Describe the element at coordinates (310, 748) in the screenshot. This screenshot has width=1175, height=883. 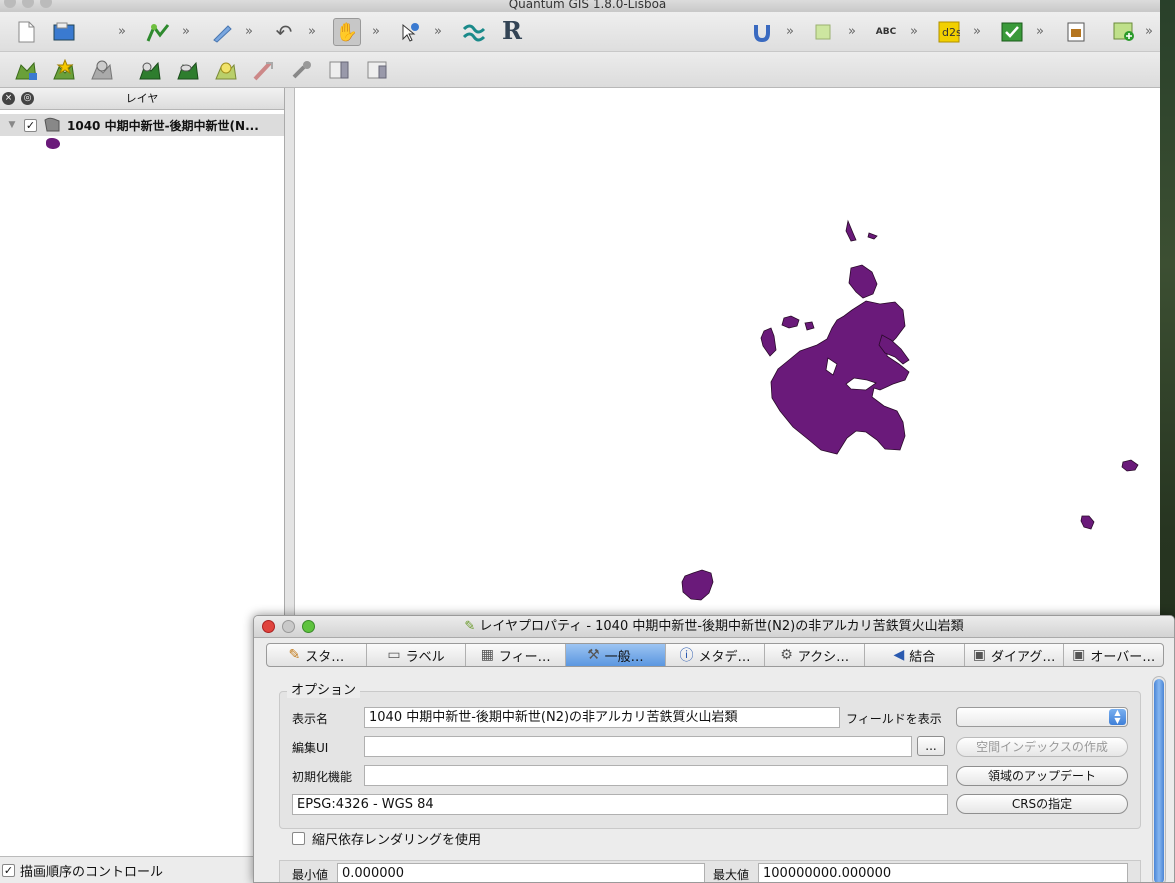
I see `edit-ui-label: 編集UI` at that location.